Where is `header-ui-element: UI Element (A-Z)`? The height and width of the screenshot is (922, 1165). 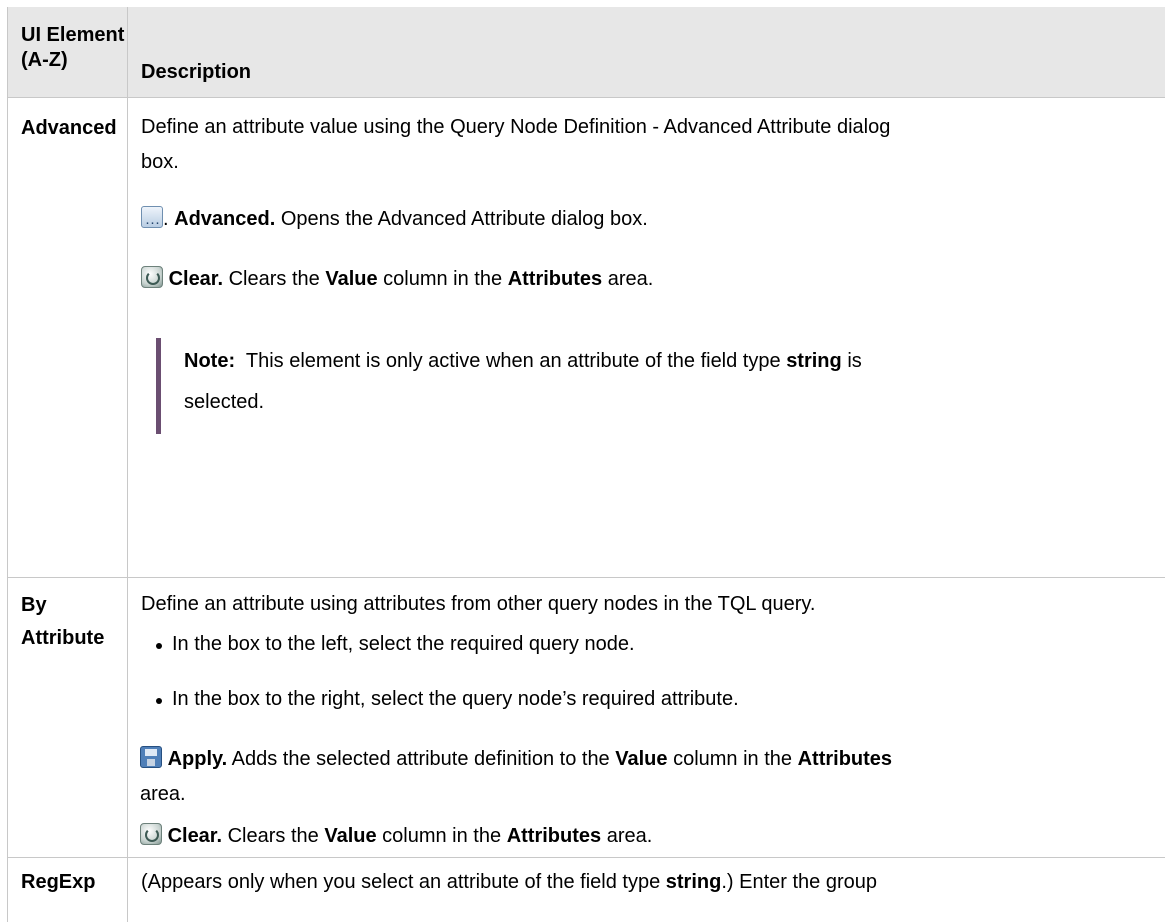 header-ui-element: UI Element (A-Z) is located at coordinates (68, 52).